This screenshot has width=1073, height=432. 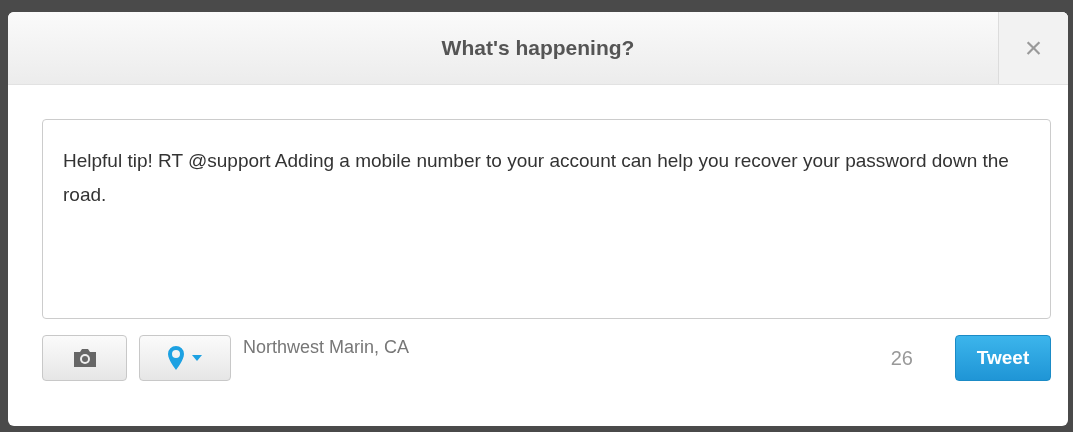 What do you see at coordinates (538, 48) in the screenshot?
I see `dialog-title: What's happening?` at bounding box center [538, 48].